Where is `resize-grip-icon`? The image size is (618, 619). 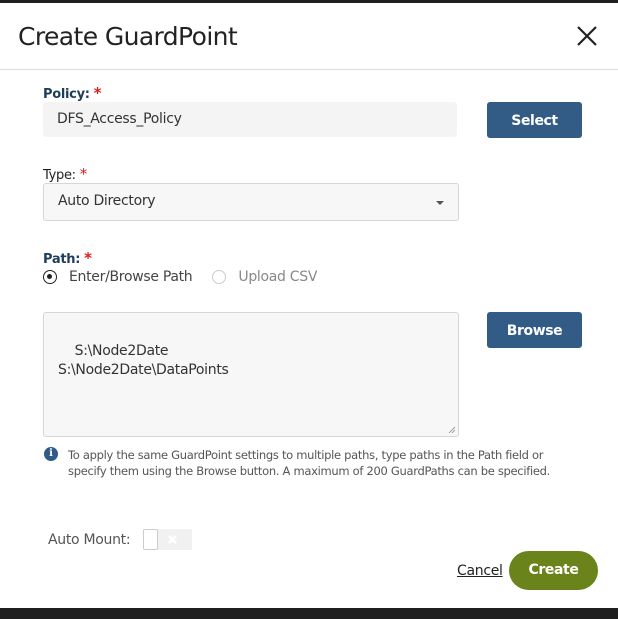 resize-grip-icon is located at coordinates (452, 430).